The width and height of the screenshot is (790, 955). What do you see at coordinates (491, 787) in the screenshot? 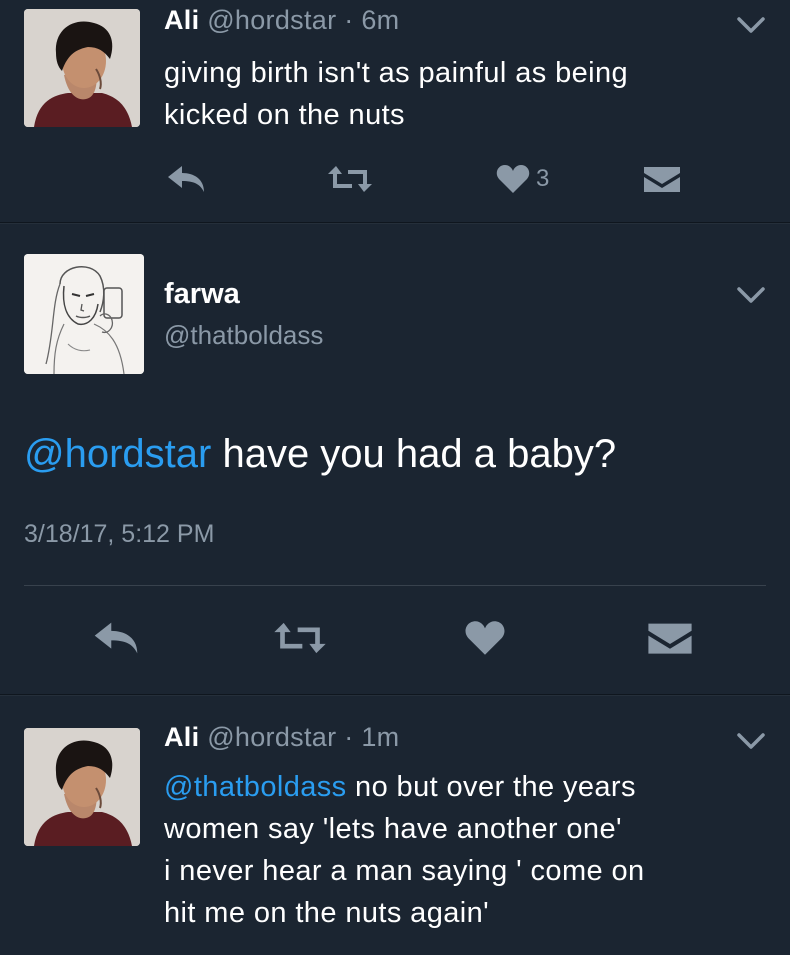
I see `tweet3-text-line1: no but over the years` at bounding box center [491, 787].